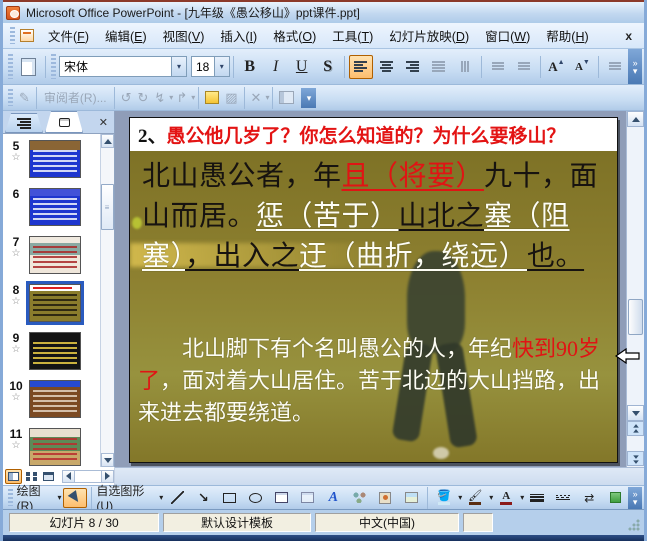 This screenshot has height=541, width=647. I want to click on tab-slides, so click(64, 122).